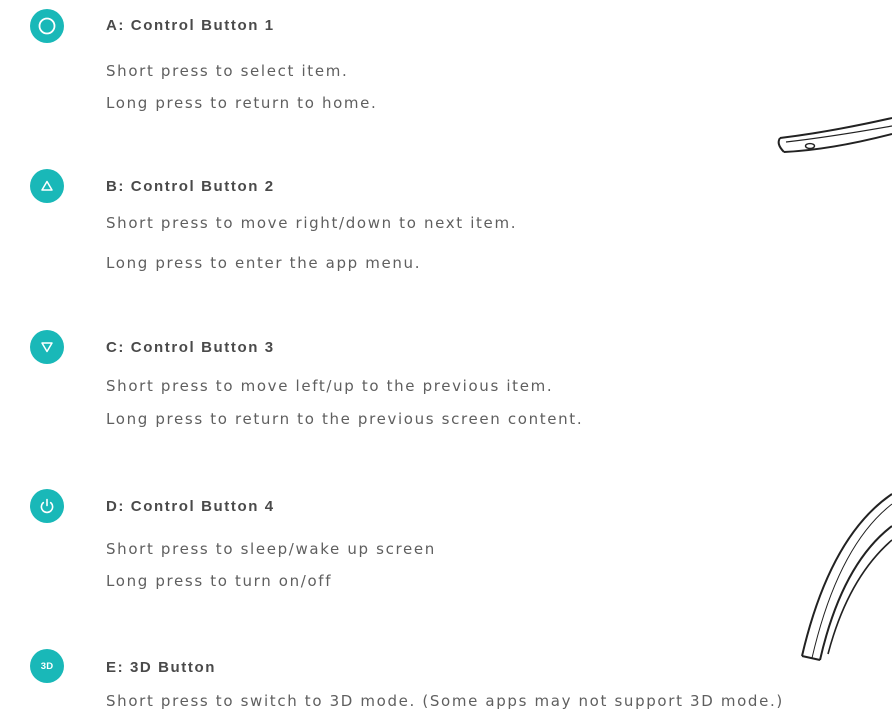  Describe the element at coordinates (190, 25) in the screenshot. I see `entry-title: A: Control Button 1` at that location.